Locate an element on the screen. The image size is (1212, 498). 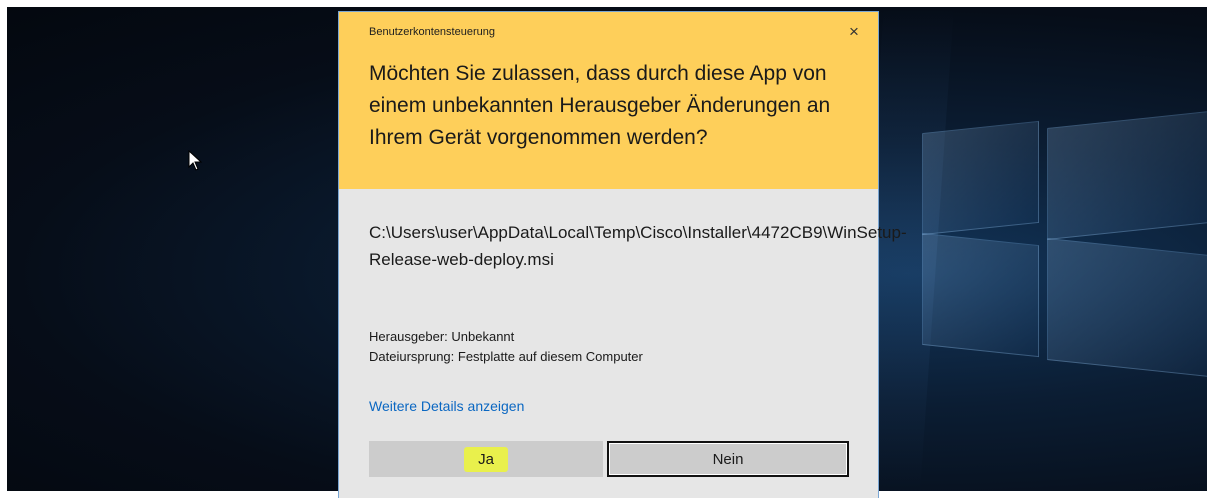
show-details-link: Weitere Details anzeigen is located at coordinates (446, 406).